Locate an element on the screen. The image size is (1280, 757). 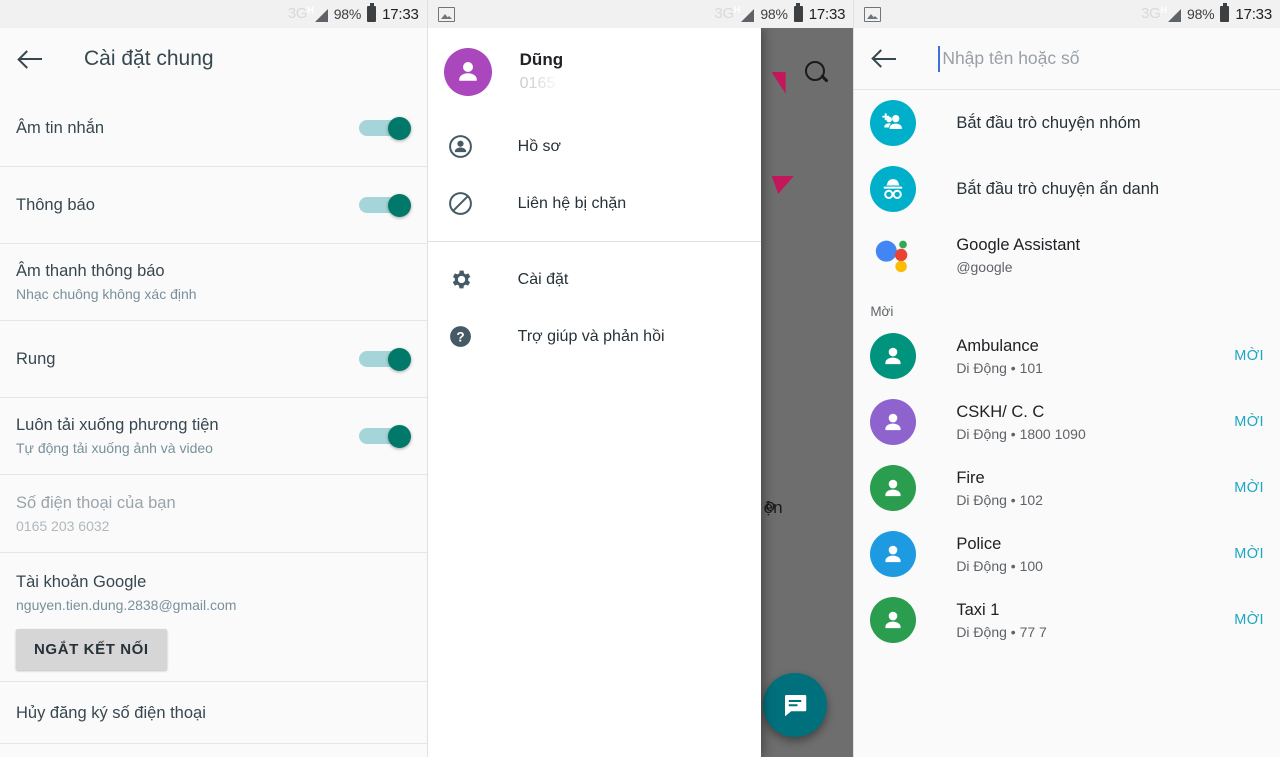
message-icon is located at coordinates (796, 706).